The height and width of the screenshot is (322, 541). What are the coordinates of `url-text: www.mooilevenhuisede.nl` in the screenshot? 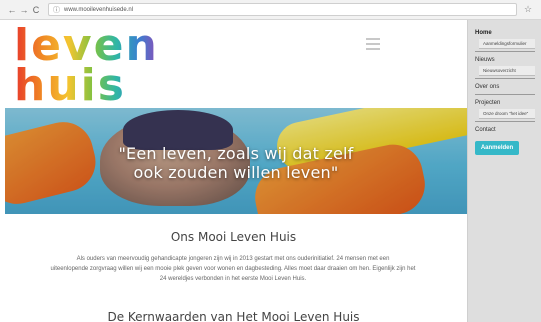 It's located at (99, 9).